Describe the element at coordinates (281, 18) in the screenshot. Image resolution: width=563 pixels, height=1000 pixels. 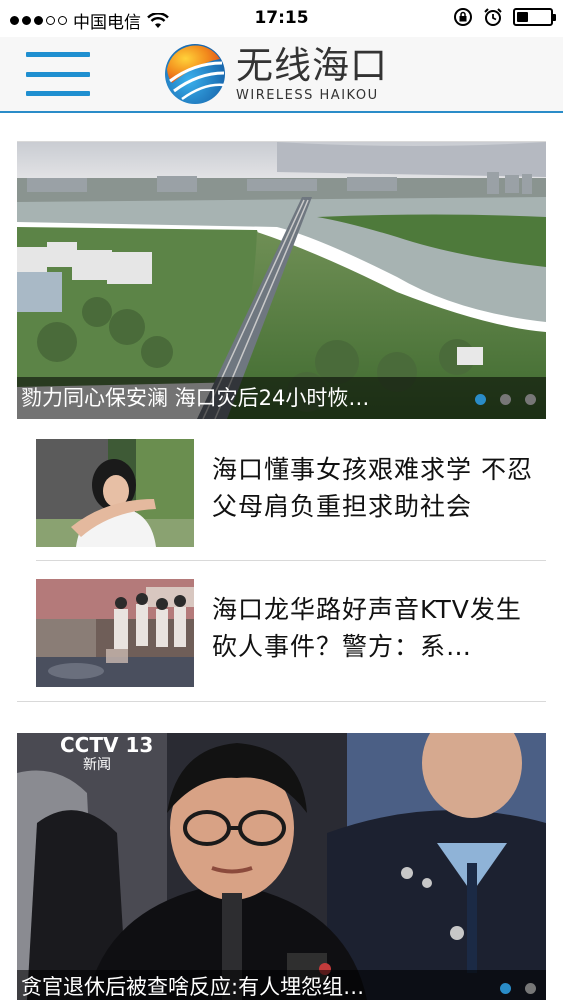
I see `status-bar: 中国电信 17:15` at that location.